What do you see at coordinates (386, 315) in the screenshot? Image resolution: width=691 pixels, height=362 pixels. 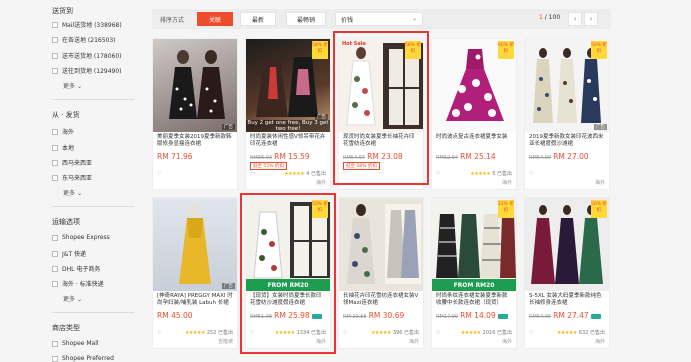 I see `product-price: RM 30.69` at bounding box center [386, 315].